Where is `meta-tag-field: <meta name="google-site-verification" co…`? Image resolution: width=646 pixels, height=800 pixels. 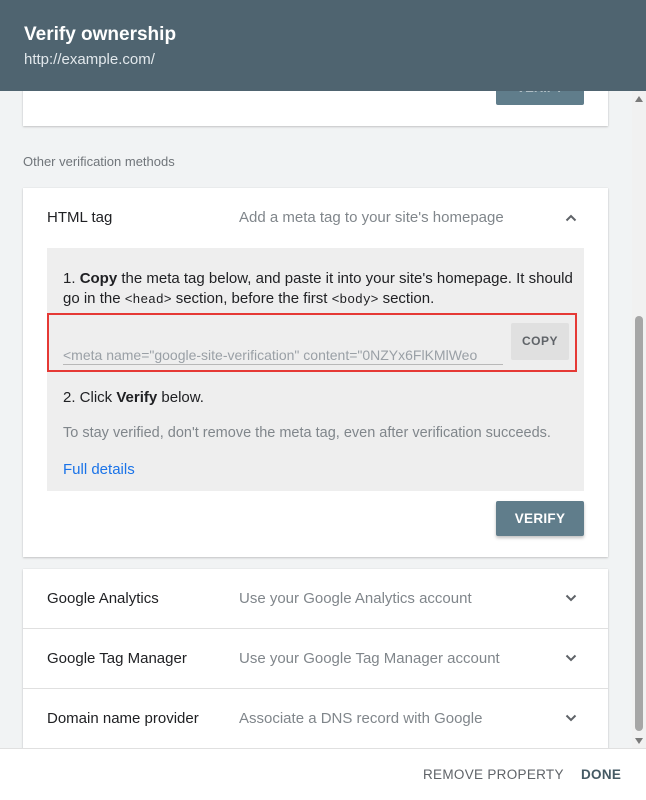
meta-tag-field: <meta name="google-site-verification" co… is located at coordinates (283, 356).